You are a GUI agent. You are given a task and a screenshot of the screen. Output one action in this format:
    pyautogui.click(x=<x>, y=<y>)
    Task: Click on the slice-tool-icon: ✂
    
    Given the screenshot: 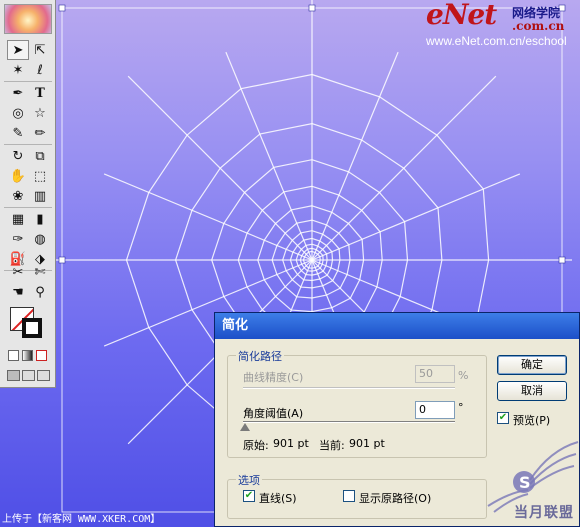 What is the action you would take?
    pyautogui.click(x=18, y=272)
    